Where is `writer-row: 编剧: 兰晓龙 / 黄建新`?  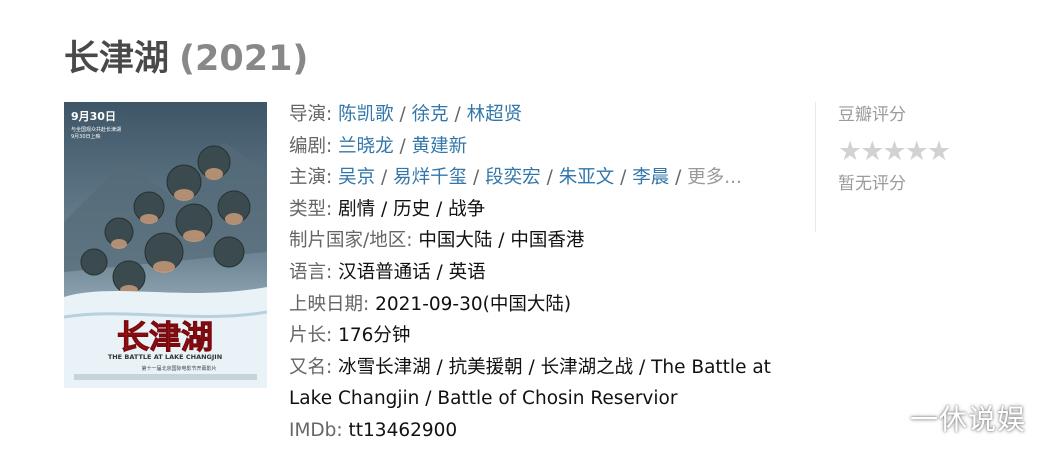
writer-row: 编剧: 兰晓龙 / 黄建新 is located at coordinates (378, 146).